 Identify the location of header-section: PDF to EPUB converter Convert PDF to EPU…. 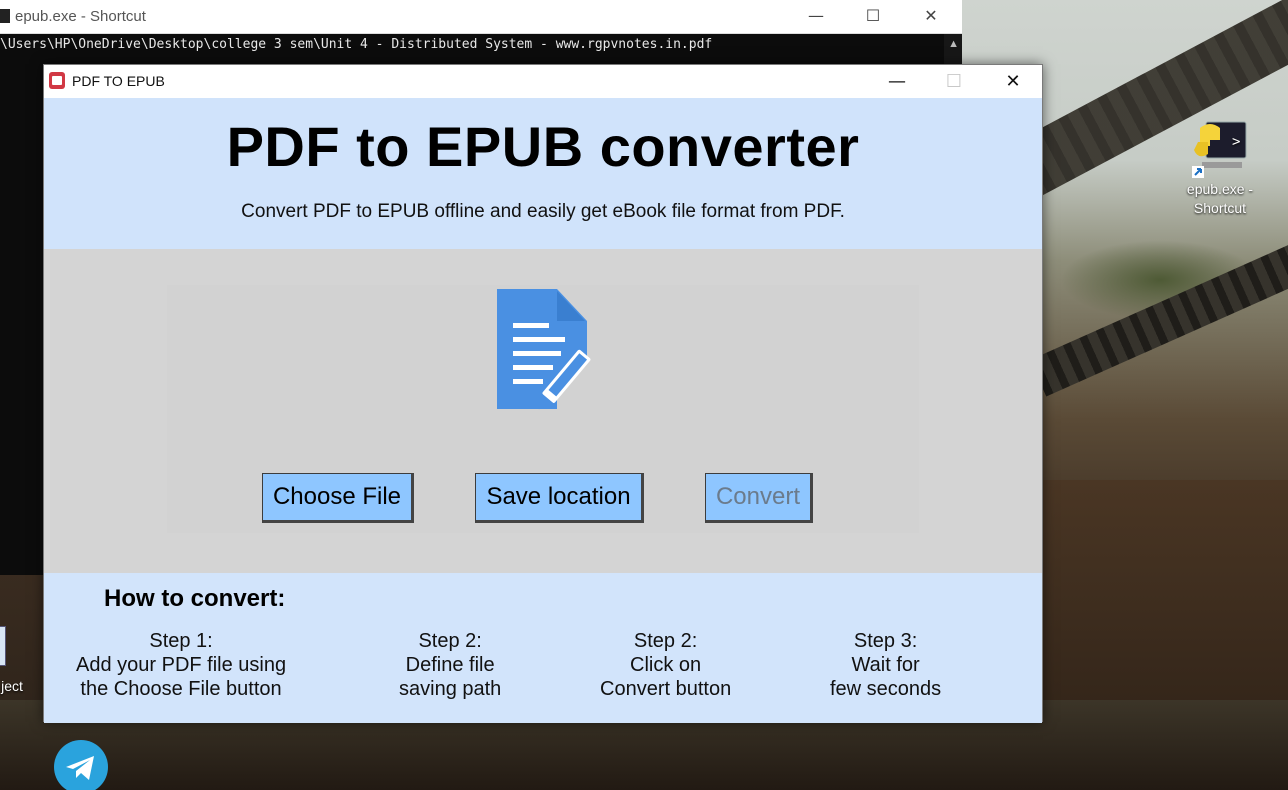
(543, 173).